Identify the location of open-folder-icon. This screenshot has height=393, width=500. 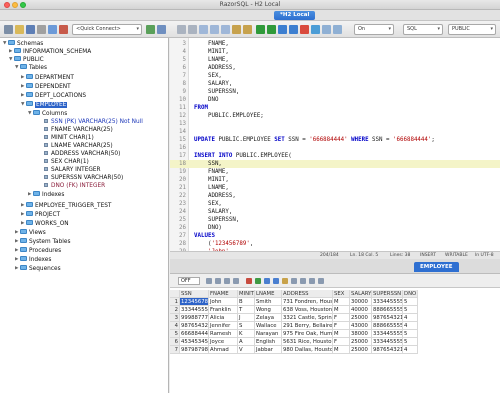
(19, 29).